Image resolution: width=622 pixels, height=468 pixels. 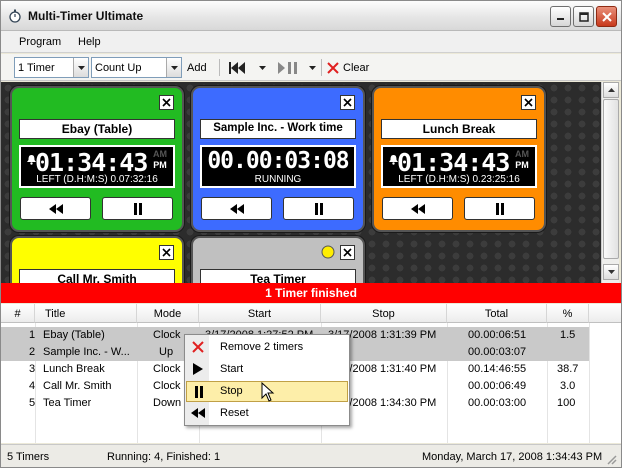 What do you see at coordinates (288, 67) in the screenshot?
I see `play-pause-all-button` at bounding box center [288, 67].